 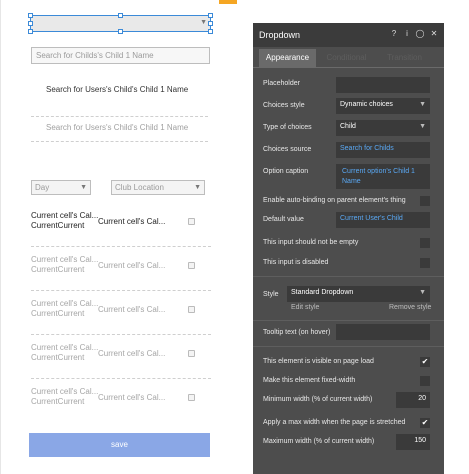 I want to click on placeholder-field, so click(x=383, y=85).